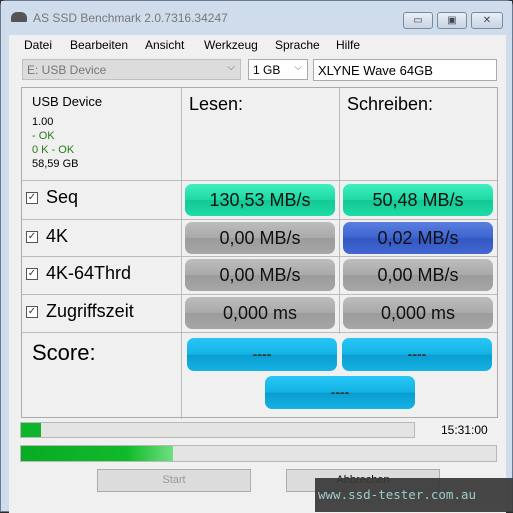 Image resolution: width=513 pixels, height=513 pixels. What do you see at coordinates (62, 197) in the screenshot?
I see `row-label: Seq` at bounding box center [62, 197].